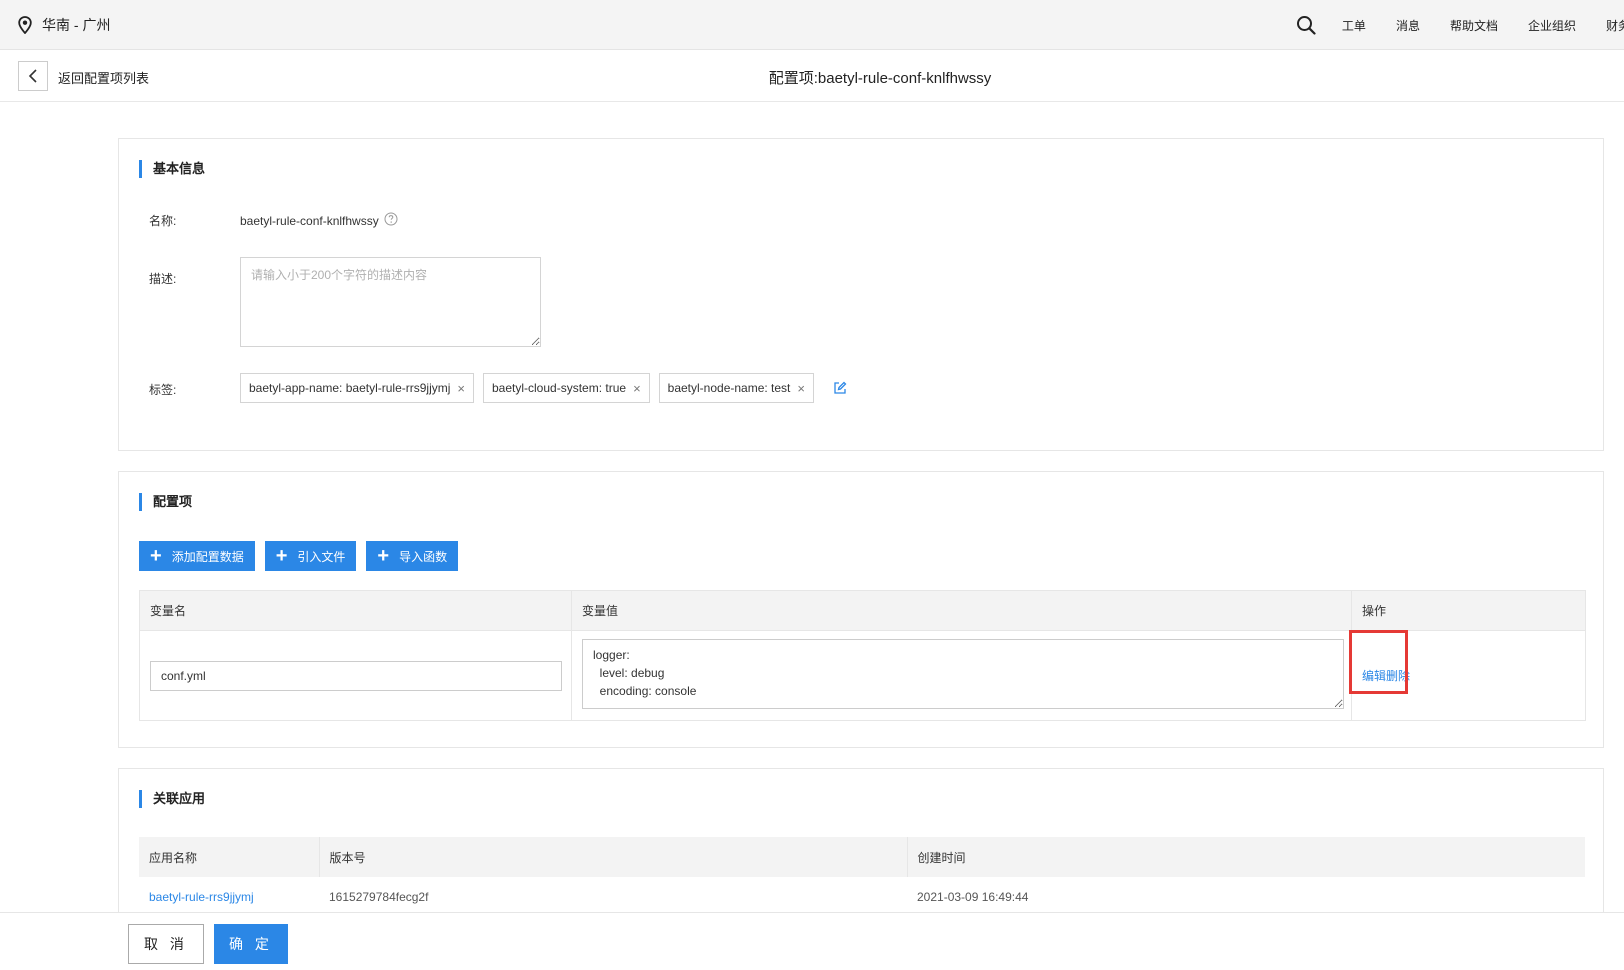  What do you see at coordinates (1408, 25) in the screenshot?
I see `nav-messages: 消息` at bounding box center [1408, 25].